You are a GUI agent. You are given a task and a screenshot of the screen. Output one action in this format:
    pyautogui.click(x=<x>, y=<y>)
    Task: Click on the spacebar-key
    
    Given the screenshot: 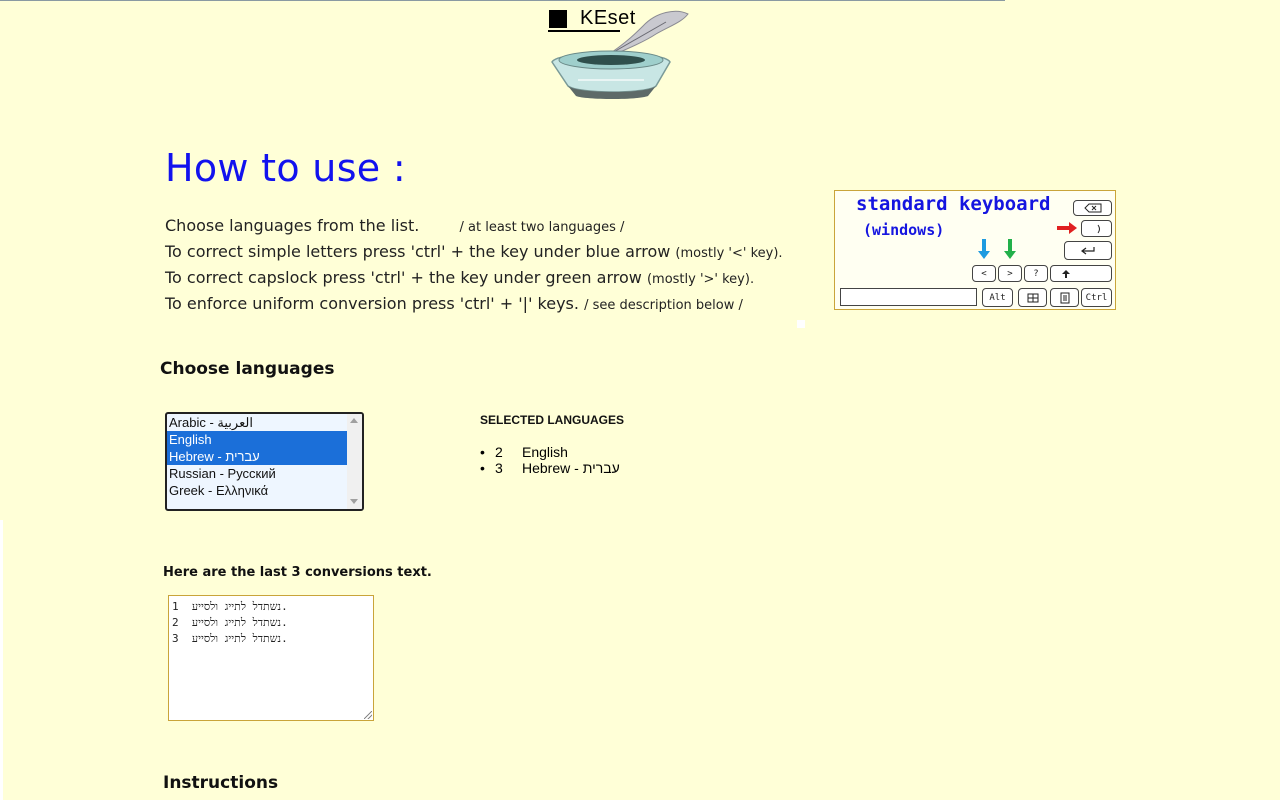 What is the action you would take?
    pyautogui.click(x=908, y=297)
    